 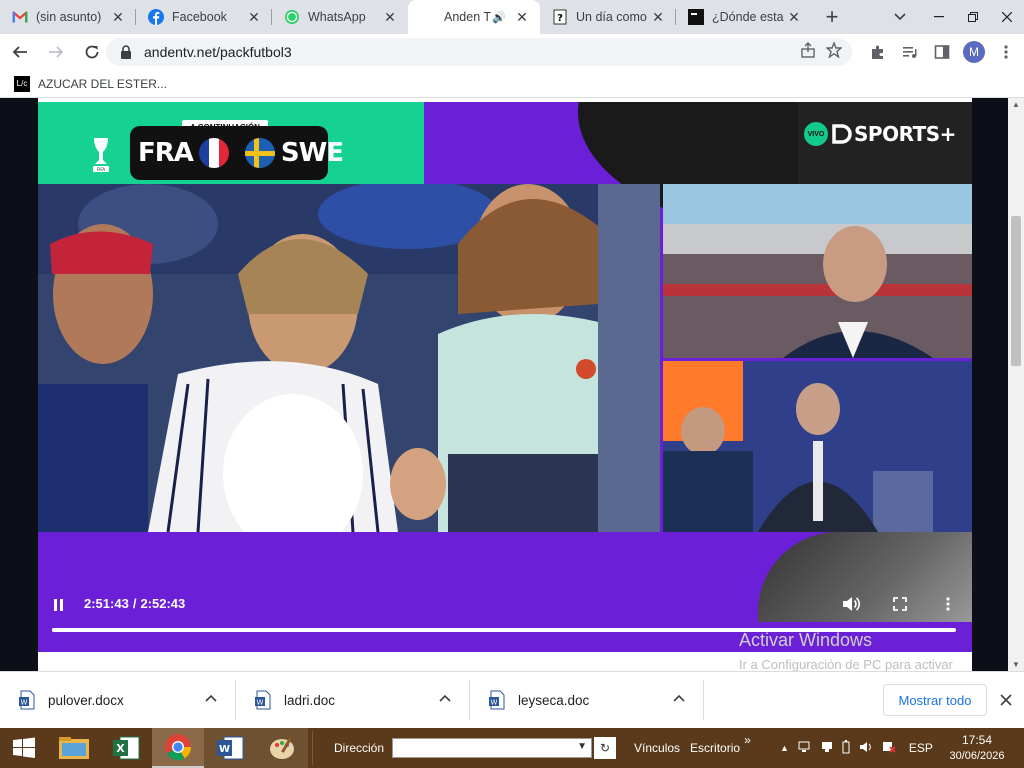 I want to click on input-language: ESP, so click(x=921, y=748).